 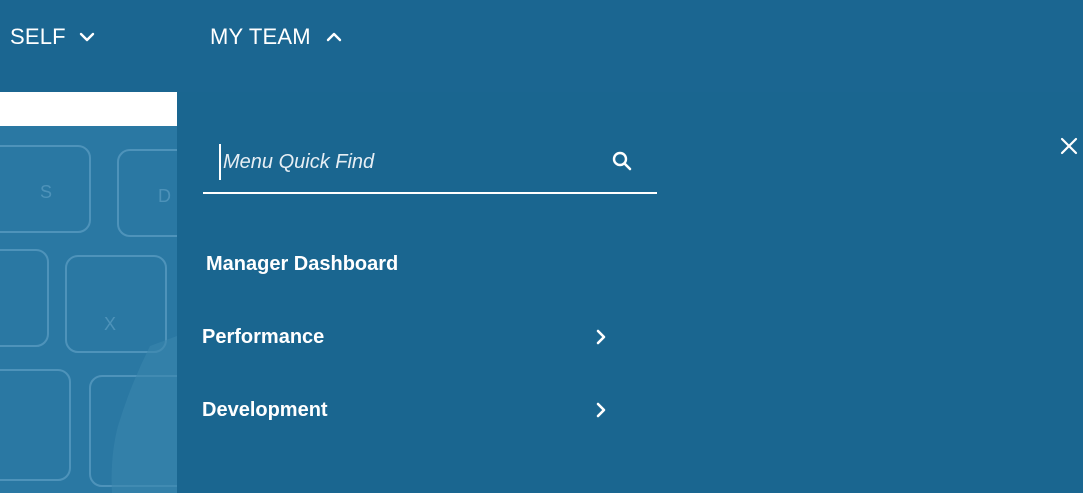 I want to click on nav-my-team-menu: MY TEAM, so click(x=276, y=37).